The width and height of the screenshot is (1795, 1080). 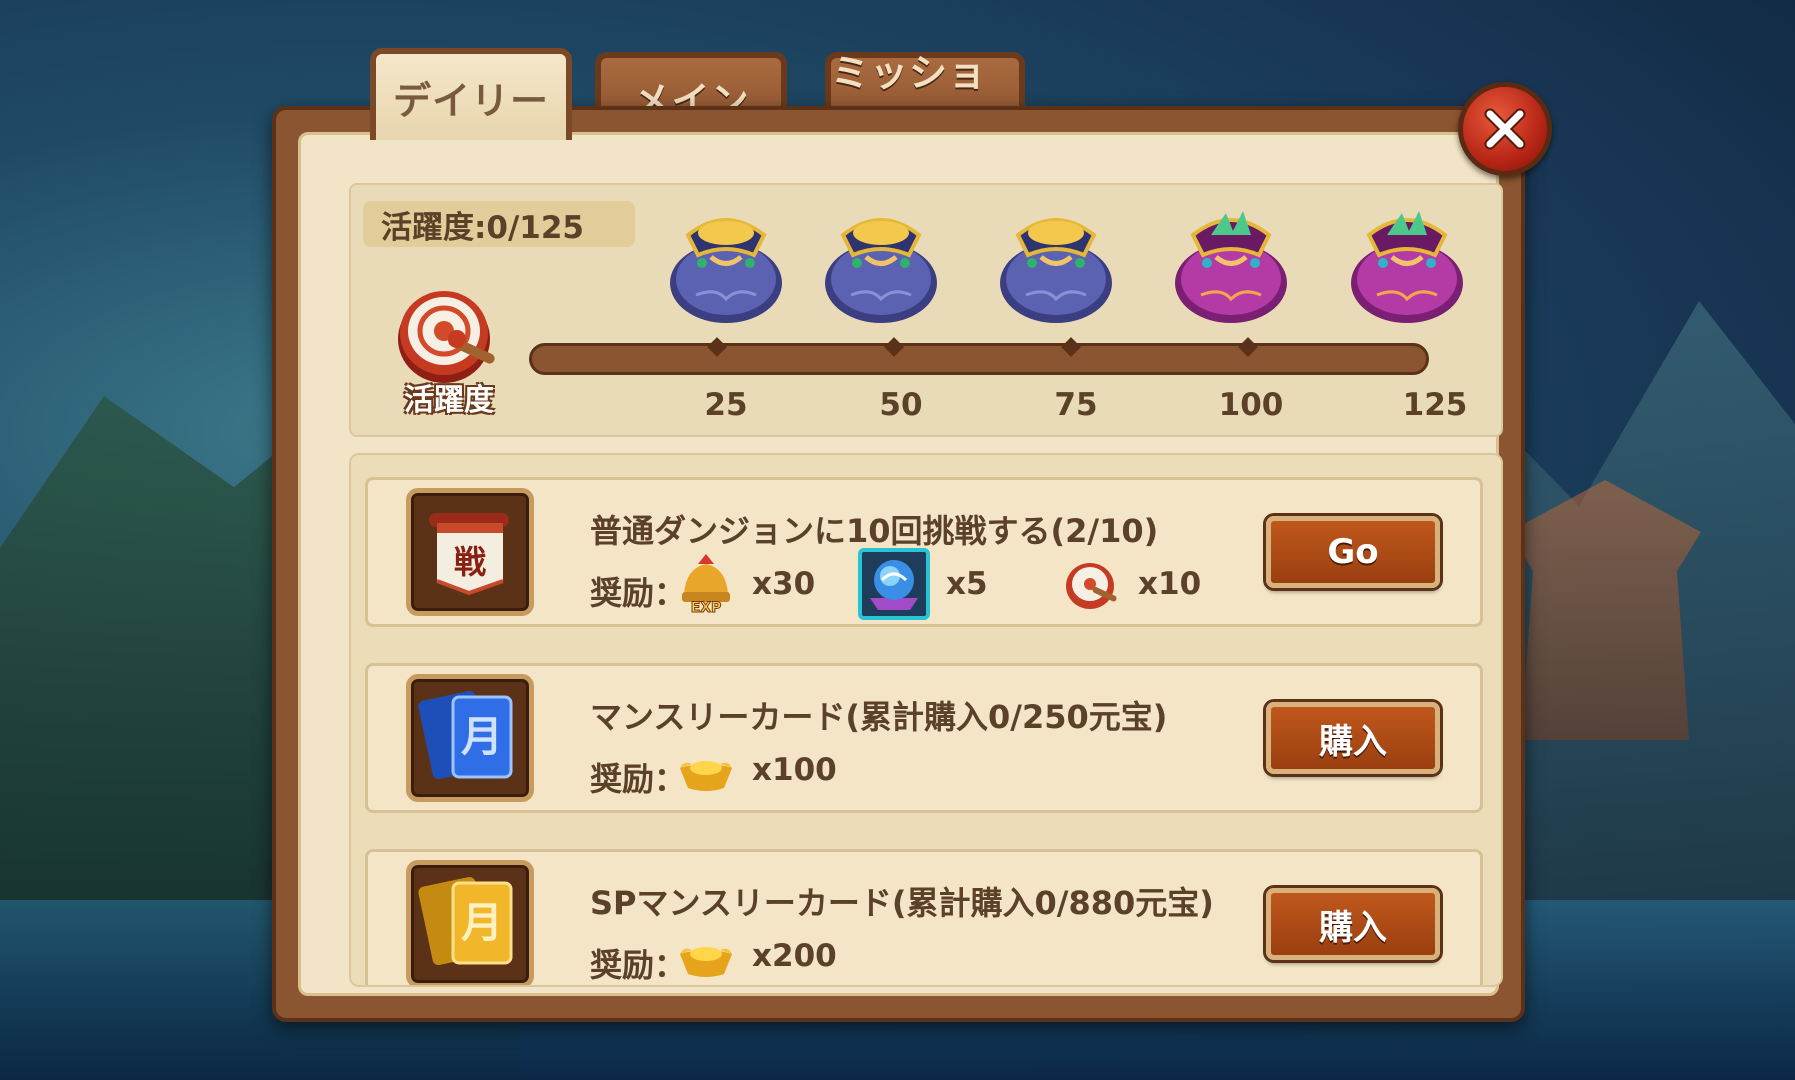 I want to click on blue-card-icon: 月, so click(x=465, y=735).